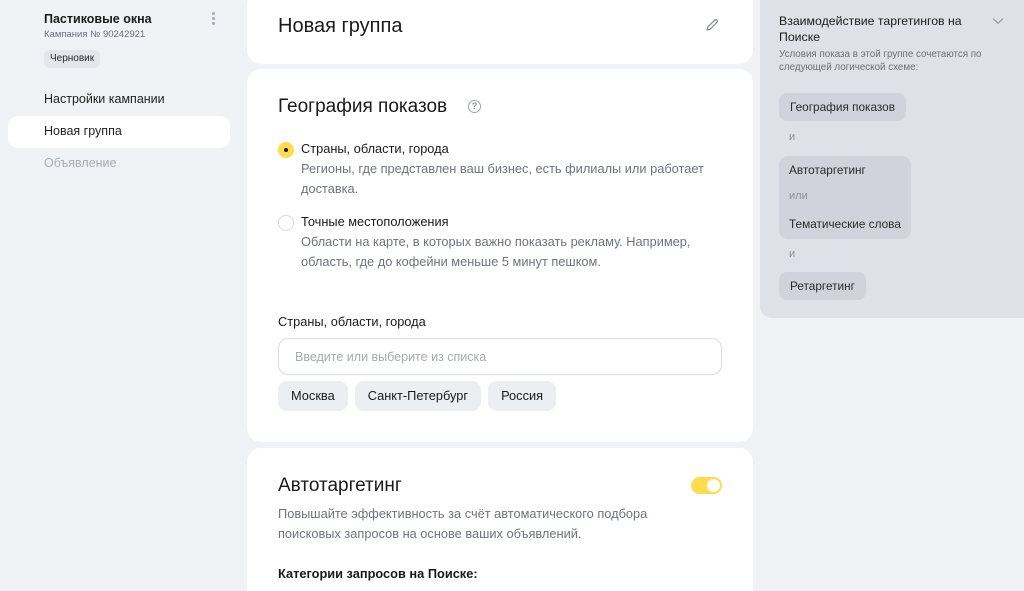 The width and height of the screenshot is (1024, 591). Describe the element at coordinates (712, 25) in the screenshot. I see `pencil-icon` at that location.